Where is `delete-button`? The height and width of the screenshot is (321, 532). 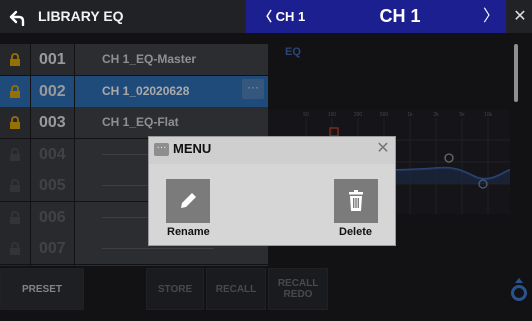 delete-button is located at coordinates (356, 201).